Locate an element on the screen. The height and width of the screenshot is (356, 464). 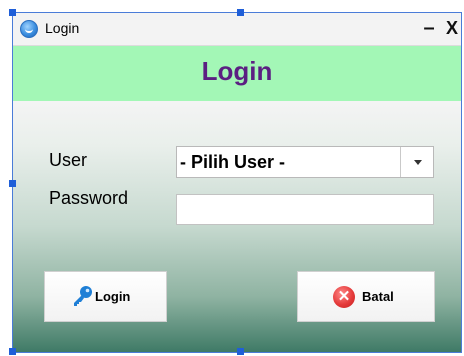
cancel-button: ✕ Batal is located at coordinates (366, 296).